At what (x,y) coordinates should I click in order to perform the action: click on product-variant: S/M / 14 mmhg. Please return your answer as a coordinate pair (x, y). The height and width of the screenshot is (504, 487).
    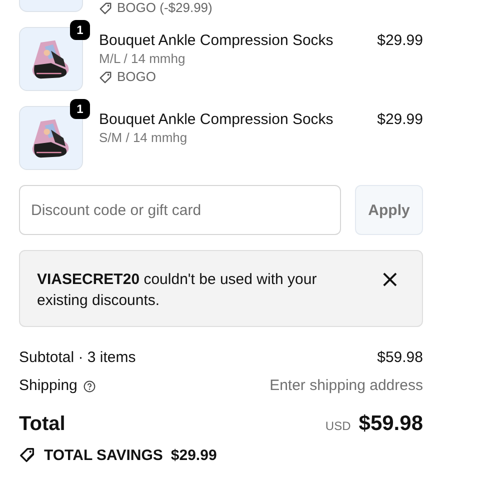
    Looking at the image, I should click on (143, 138).